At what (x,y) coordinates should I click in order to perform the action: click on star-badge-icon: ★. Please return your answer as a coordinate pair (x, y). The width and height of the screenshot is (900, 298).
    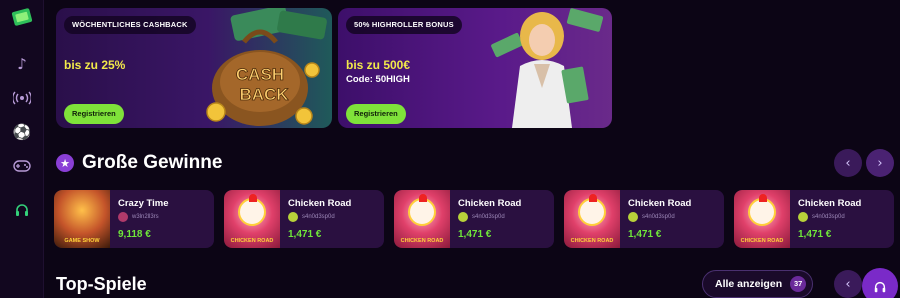
    Looking at the image, I should click on (65, 163).